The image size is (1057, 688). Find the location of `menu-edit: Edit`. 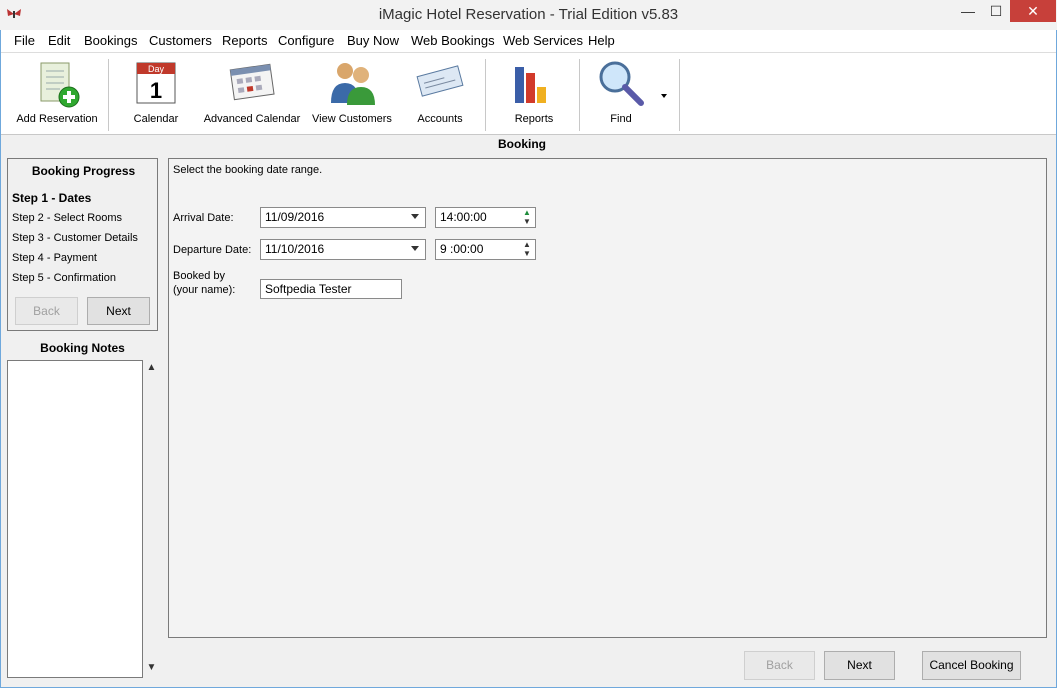

menu-edit: Edit is located at coordinates (59, 40).